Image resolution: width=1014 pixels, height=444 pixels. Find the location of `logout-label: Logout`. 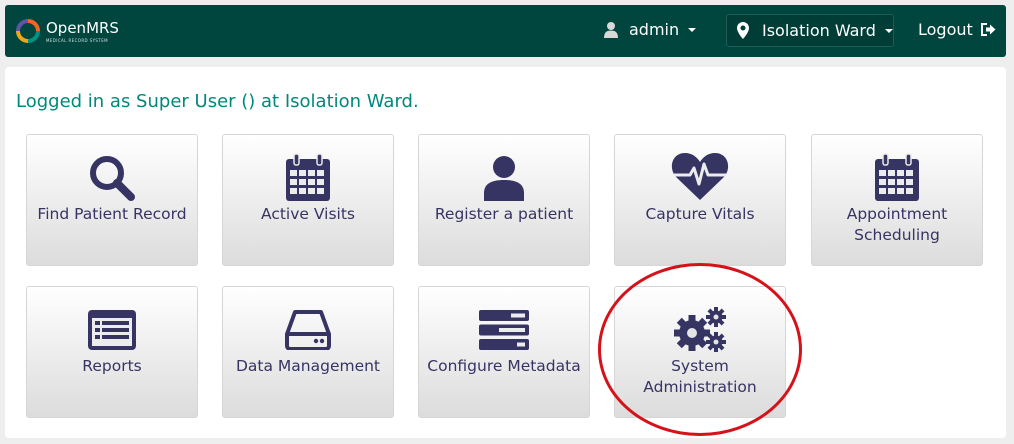

logout-label: Logout is located at coordinates (945, 29).